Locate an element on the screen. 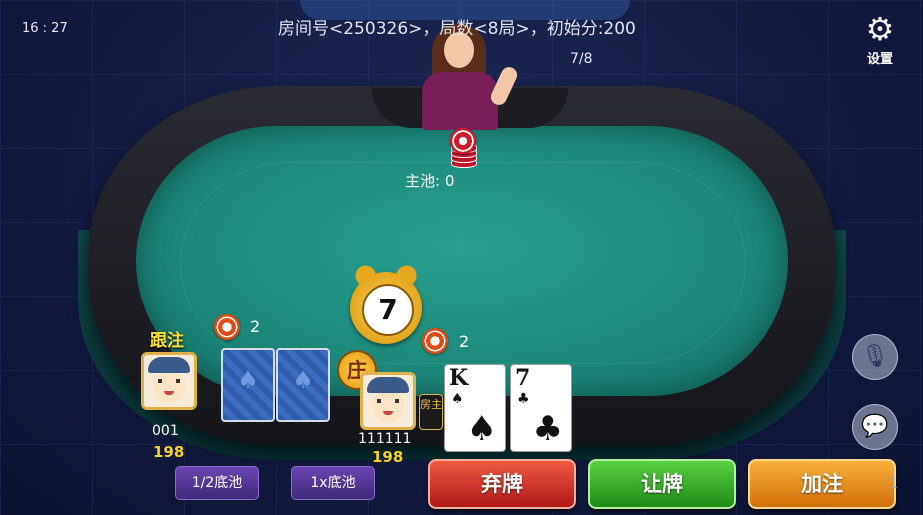  settings-button: ⚙ 设置 is located at coordinates (880, 39).